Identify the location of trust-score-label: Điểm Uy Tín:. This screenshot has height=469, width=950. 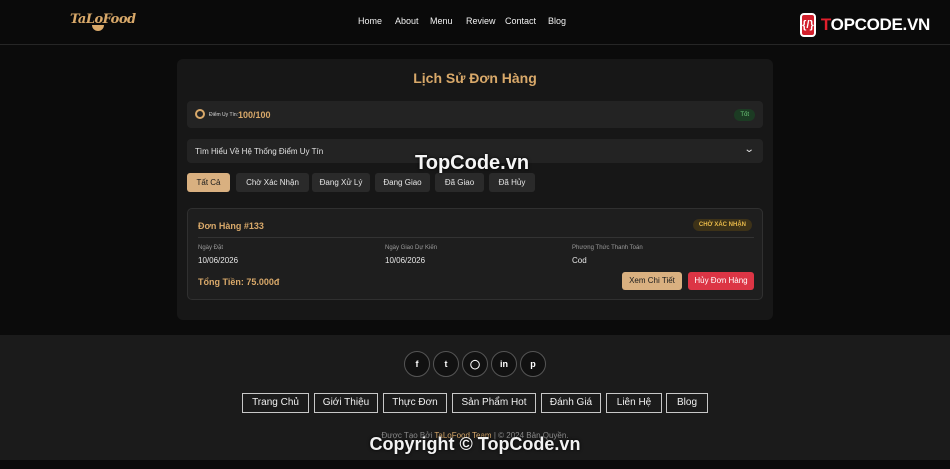
(224, 115).